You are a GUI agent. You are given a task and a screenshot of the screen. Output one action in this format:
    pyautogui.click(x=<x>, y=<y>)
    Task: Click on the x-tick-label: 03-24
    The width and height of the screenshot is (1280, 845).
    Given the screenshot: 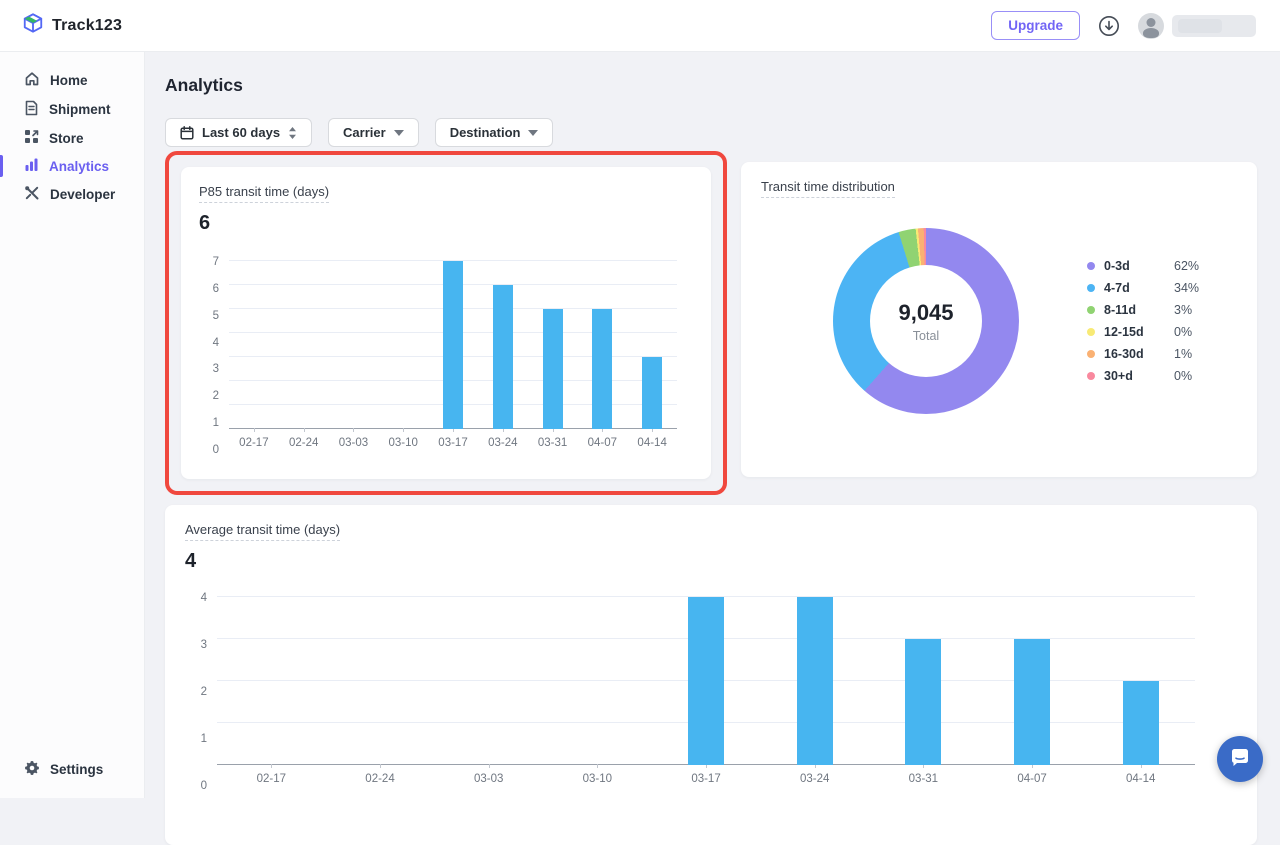 What is the action you would take?
    pyautogui.click(x=503, y=439)
    